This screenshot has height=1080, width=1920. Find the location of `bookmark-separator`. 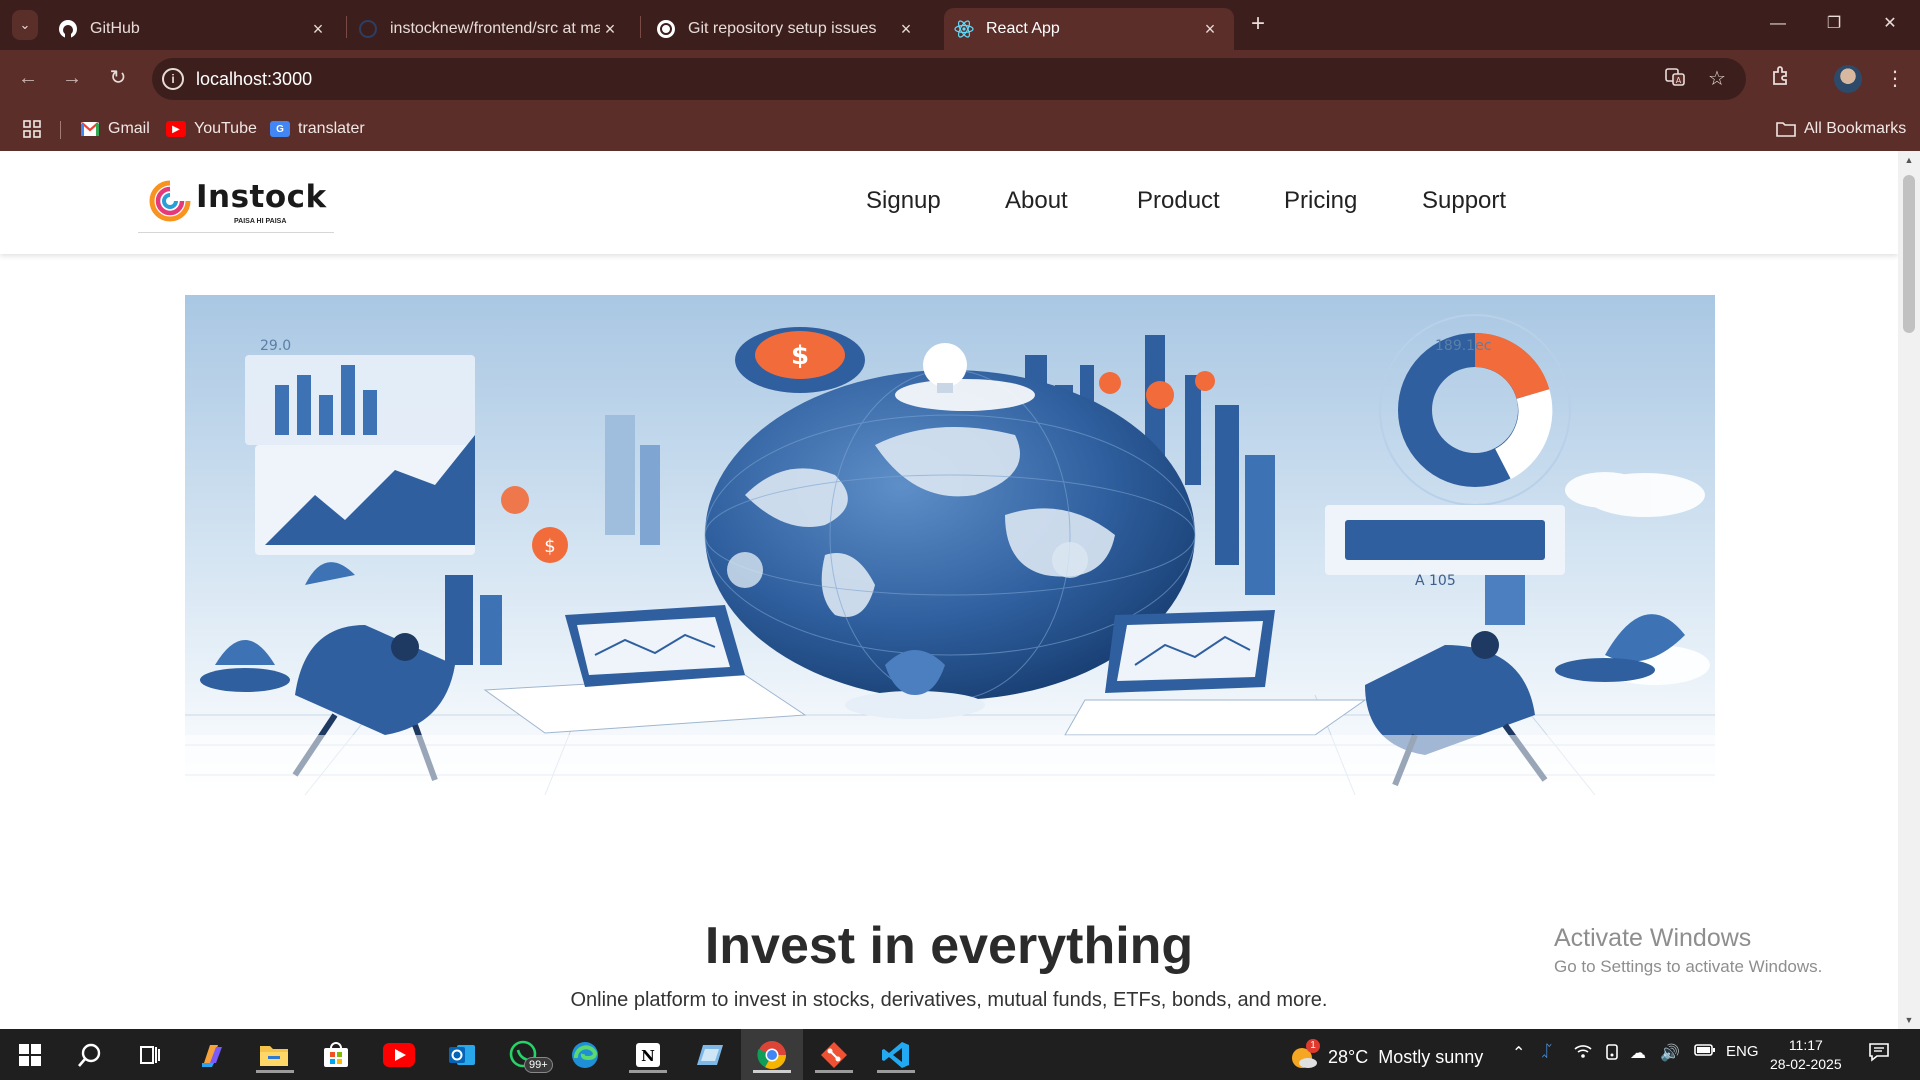

bookmark-separator is located at coordinates (60, 130).